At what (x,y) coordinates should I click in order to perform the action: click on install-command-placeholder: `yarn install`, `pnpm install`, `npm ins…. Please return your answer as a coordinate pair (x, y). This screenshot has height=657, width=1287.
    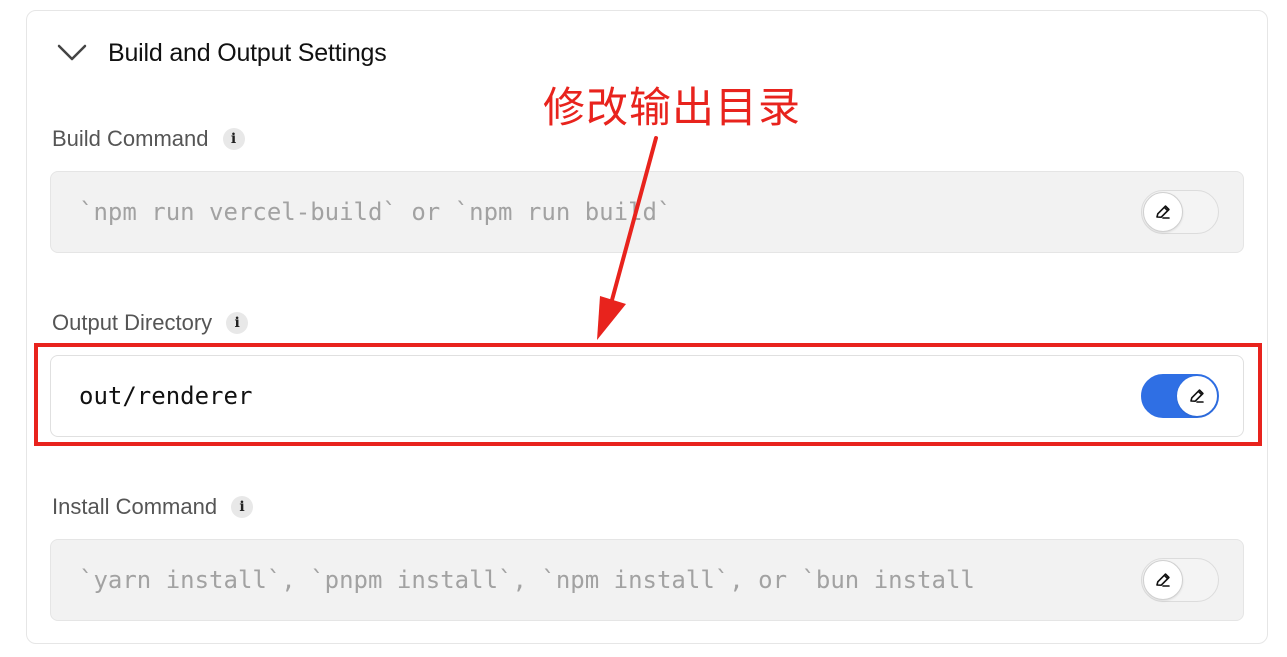
    Looking at the image, I should click on (527, 580).